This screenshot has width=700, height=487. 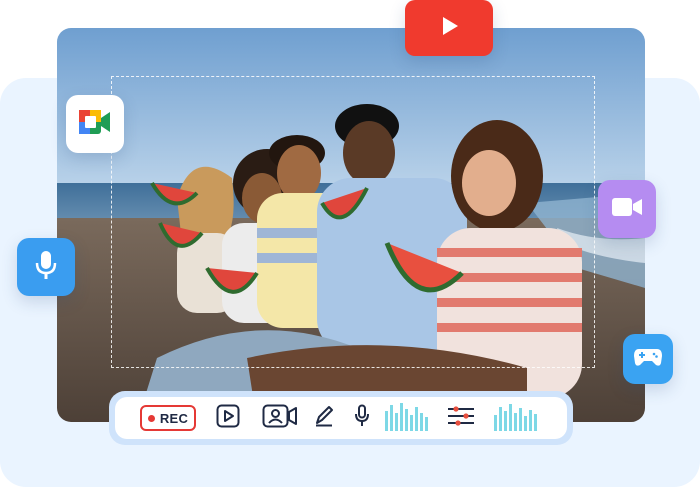 I want to click on pen-button, so click(x=324, y=418).